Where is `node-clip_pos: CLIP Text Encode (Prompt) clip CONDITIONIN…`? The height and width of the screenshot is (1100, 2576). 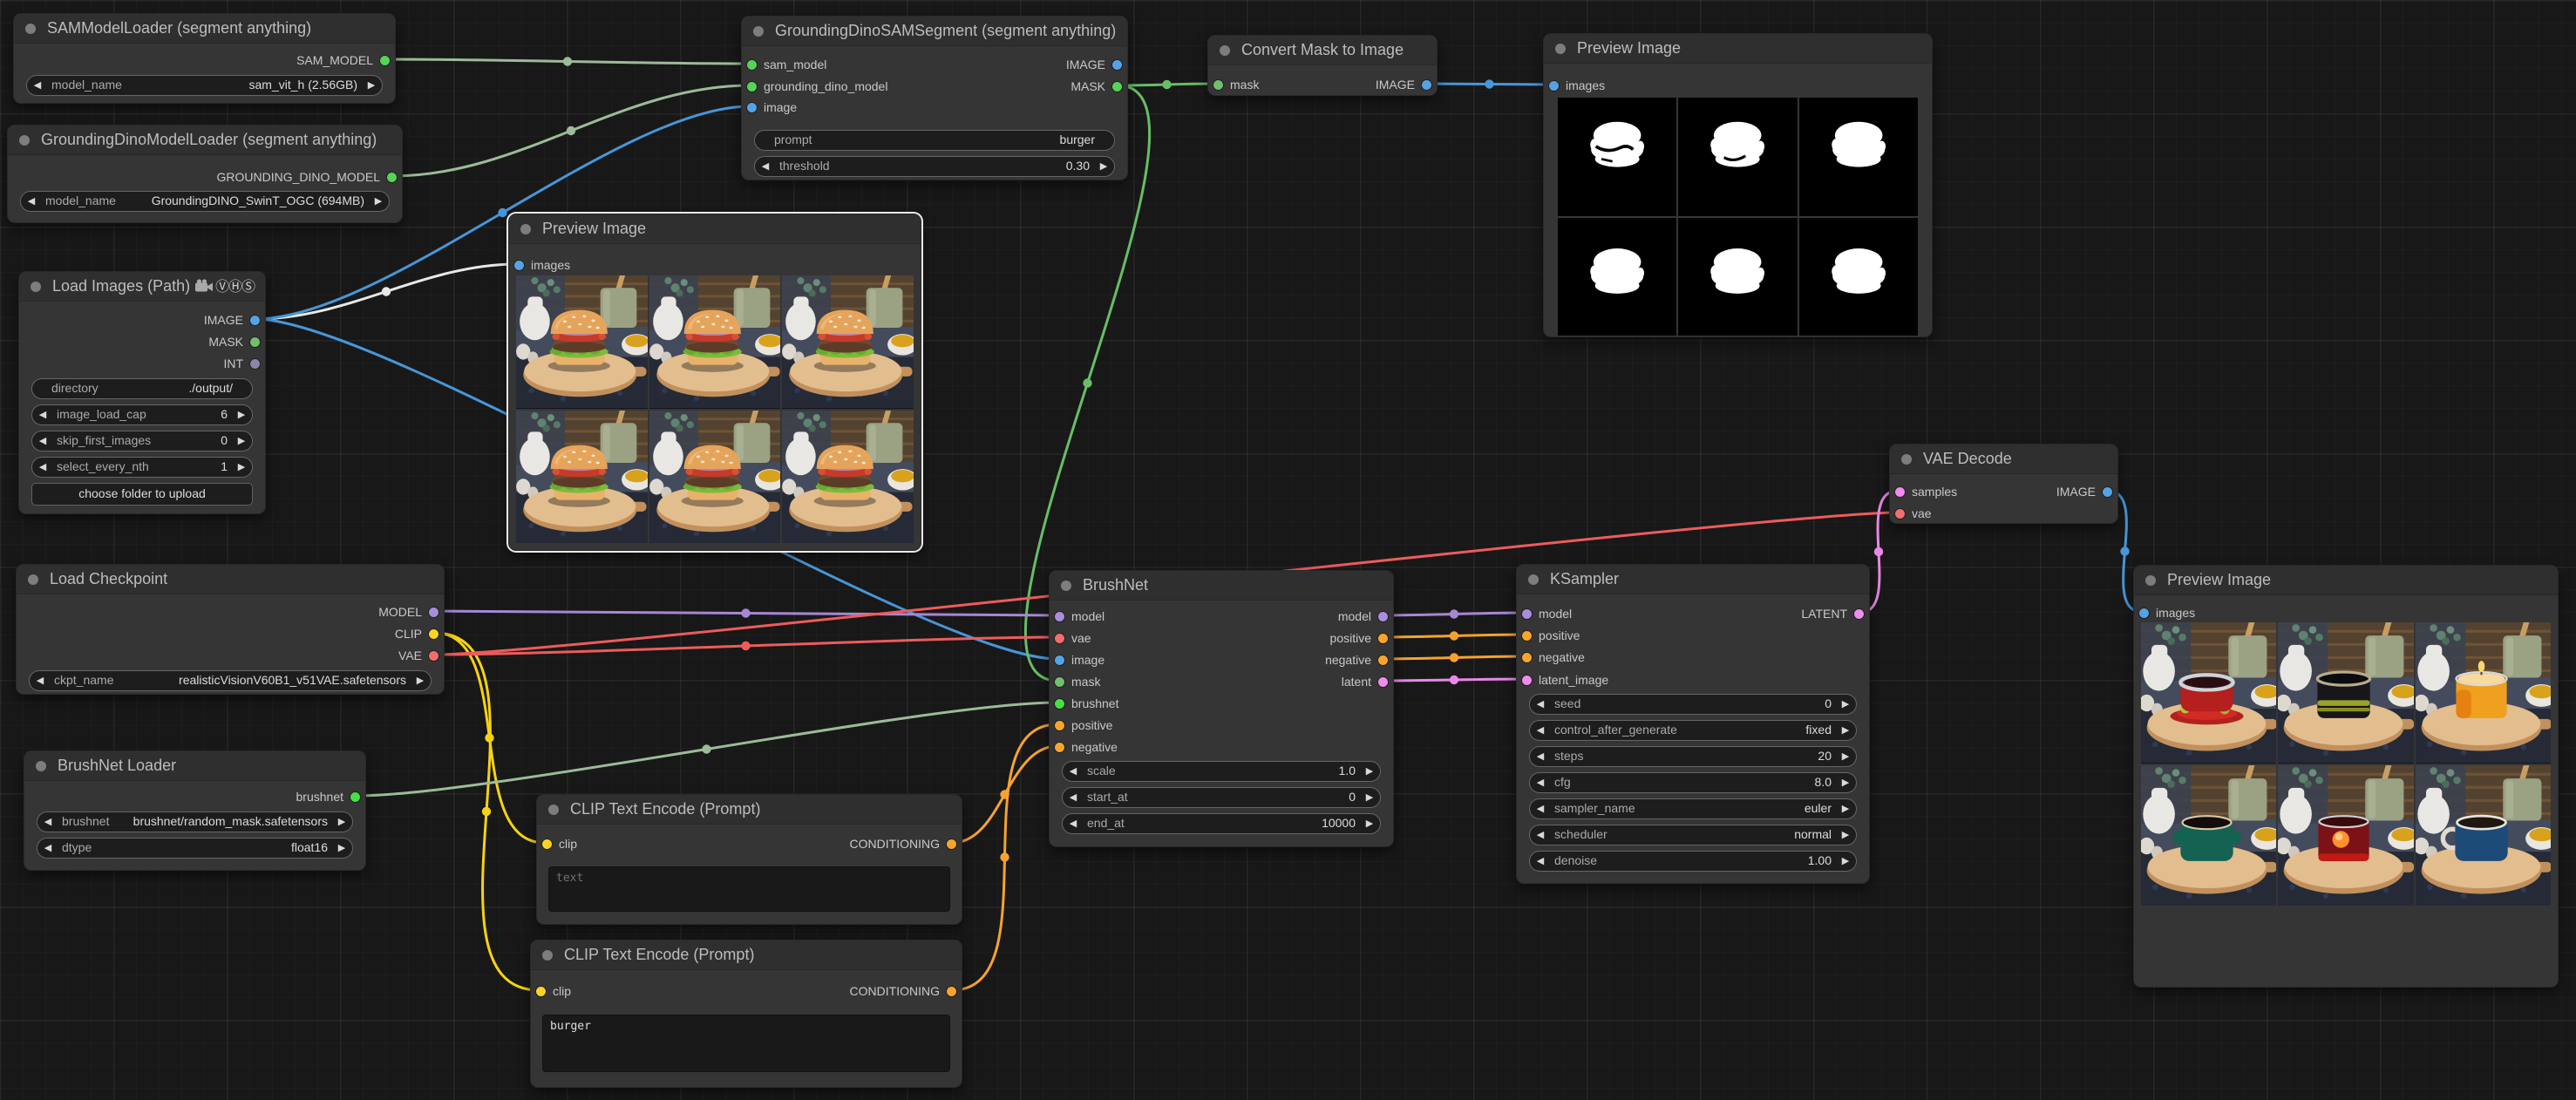 node-clip_pos: CLIP Text Encode (Prompt) clip CONDITIONIN… is located at coordinates (746, 1014).